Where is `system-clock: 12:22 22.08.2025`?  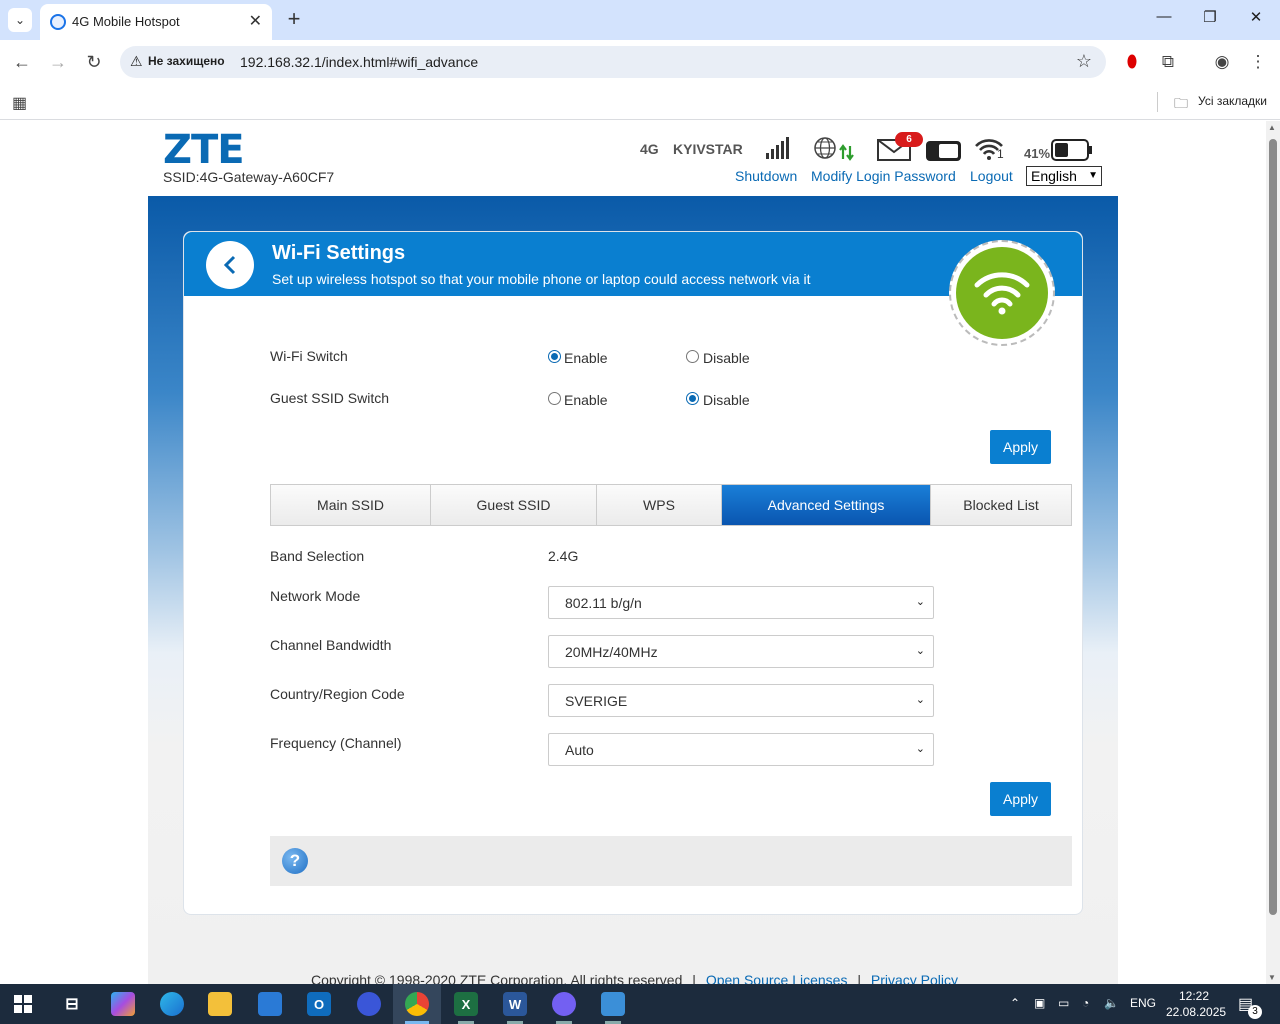 system-clock: 12:22 22.08.2025 is located at coordinates (1196, 1004).